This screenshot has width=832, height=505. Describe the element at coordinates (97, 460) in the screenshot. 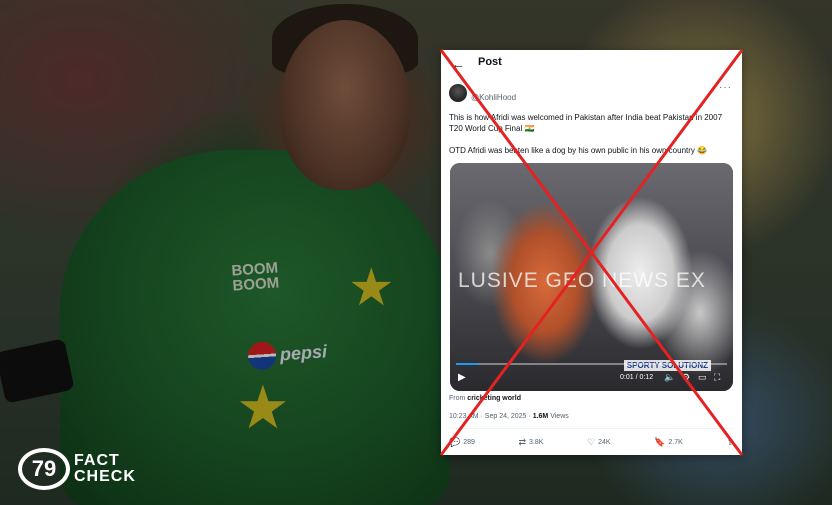

I see `brand-word-fact: FACT` at that location.